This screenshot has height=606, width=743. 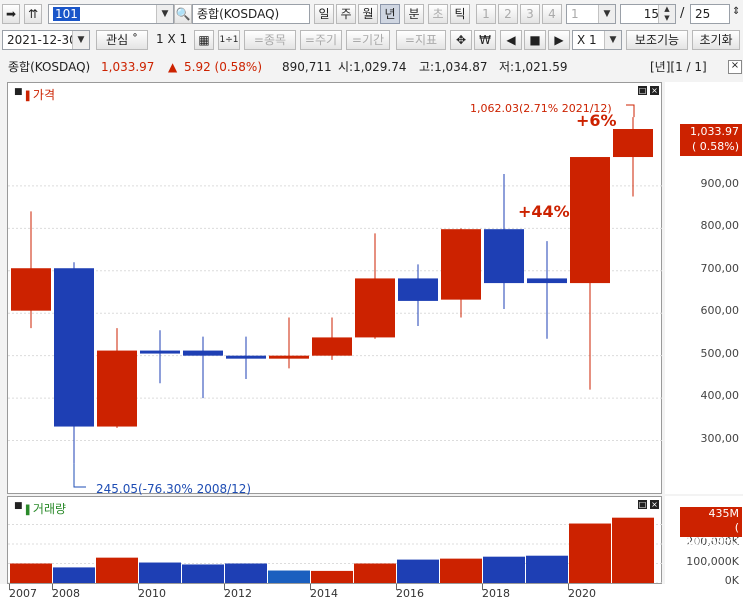 What do you see at coordinates (559, 40) in the screenshot?
I see `scroll-right-icon: ▶` at bounding box center [559, 40].